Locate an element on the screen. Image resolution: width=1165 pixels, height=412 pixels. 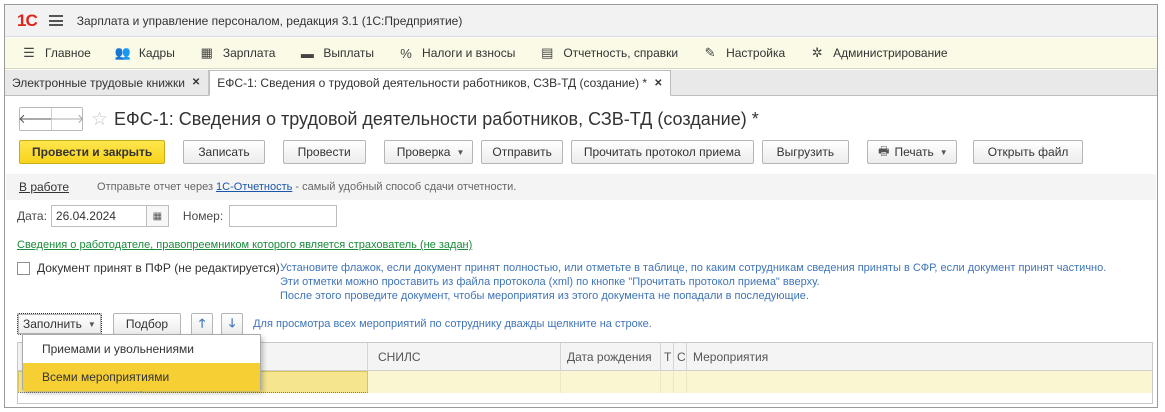
forward-arrow-icon: 🡒 is located at coordinates (67, 119).